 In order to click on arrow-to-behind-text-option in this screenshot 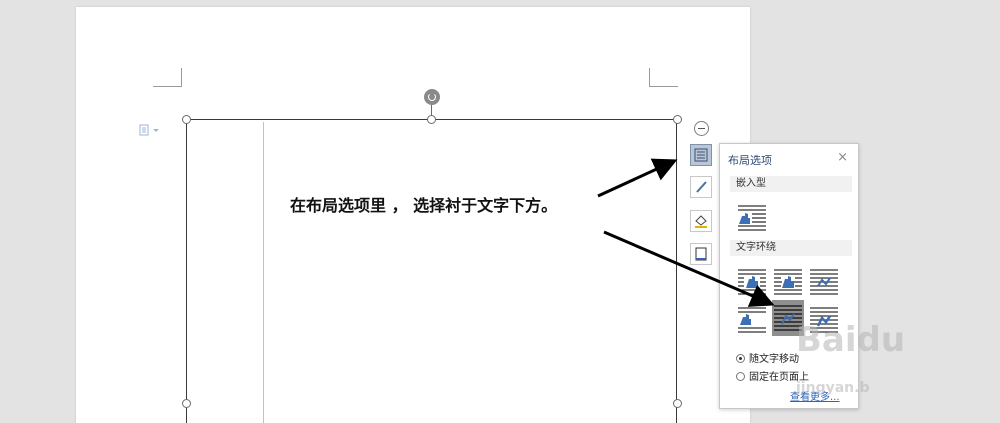, I will do `click(689, 268)`.